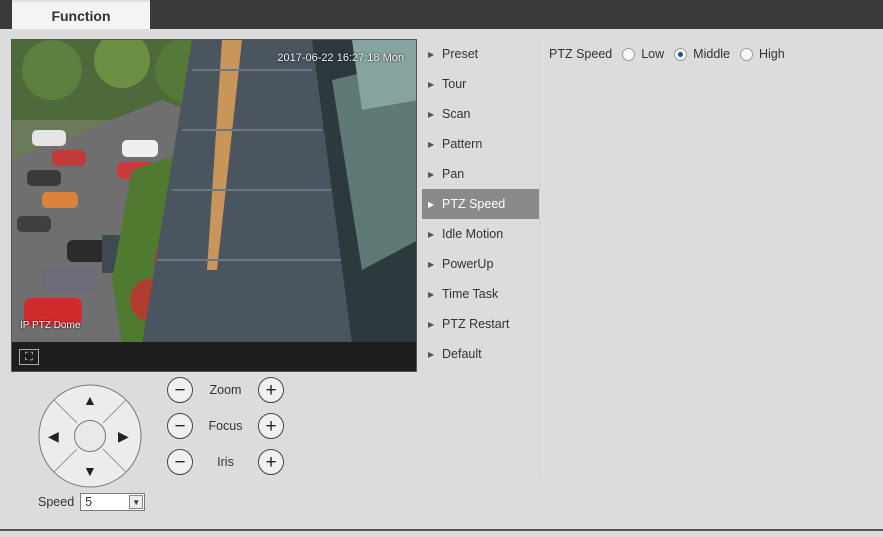 This screenshot has height=537, width=883. I want to click on menu-item-label: Idle Motion, so click(473, 234).